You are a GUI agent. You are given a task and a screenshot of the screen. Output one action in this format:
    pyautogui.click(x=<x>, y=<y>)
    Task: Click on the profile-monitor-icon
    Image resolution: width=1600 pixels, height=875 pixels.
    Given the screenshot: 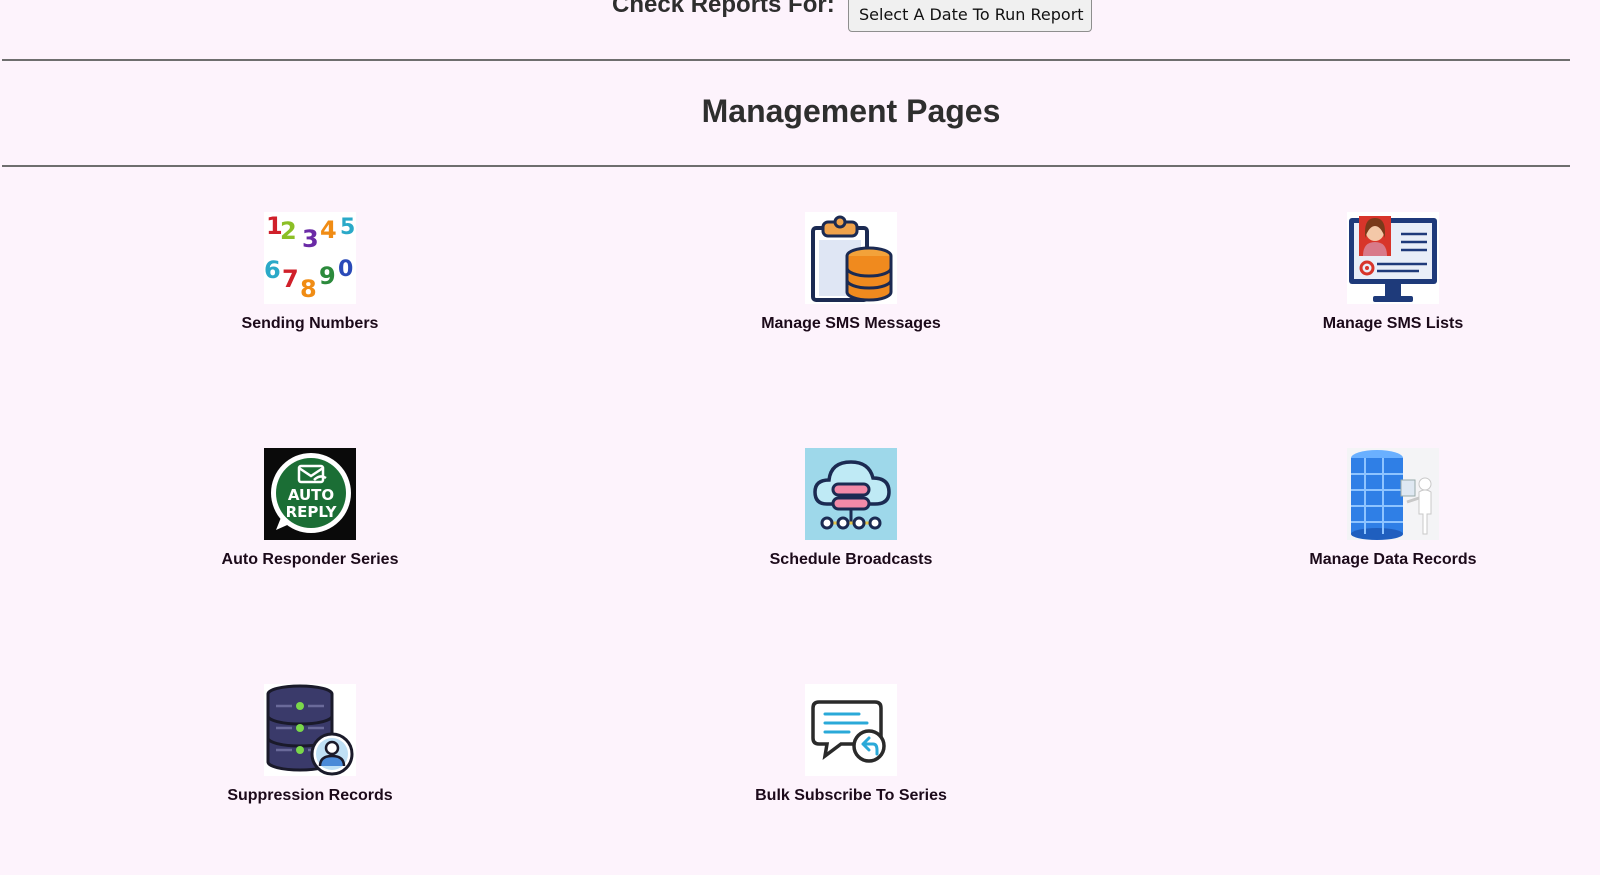 What is the action you would take?
    pyautogui.click(x=1393, y=258)
    